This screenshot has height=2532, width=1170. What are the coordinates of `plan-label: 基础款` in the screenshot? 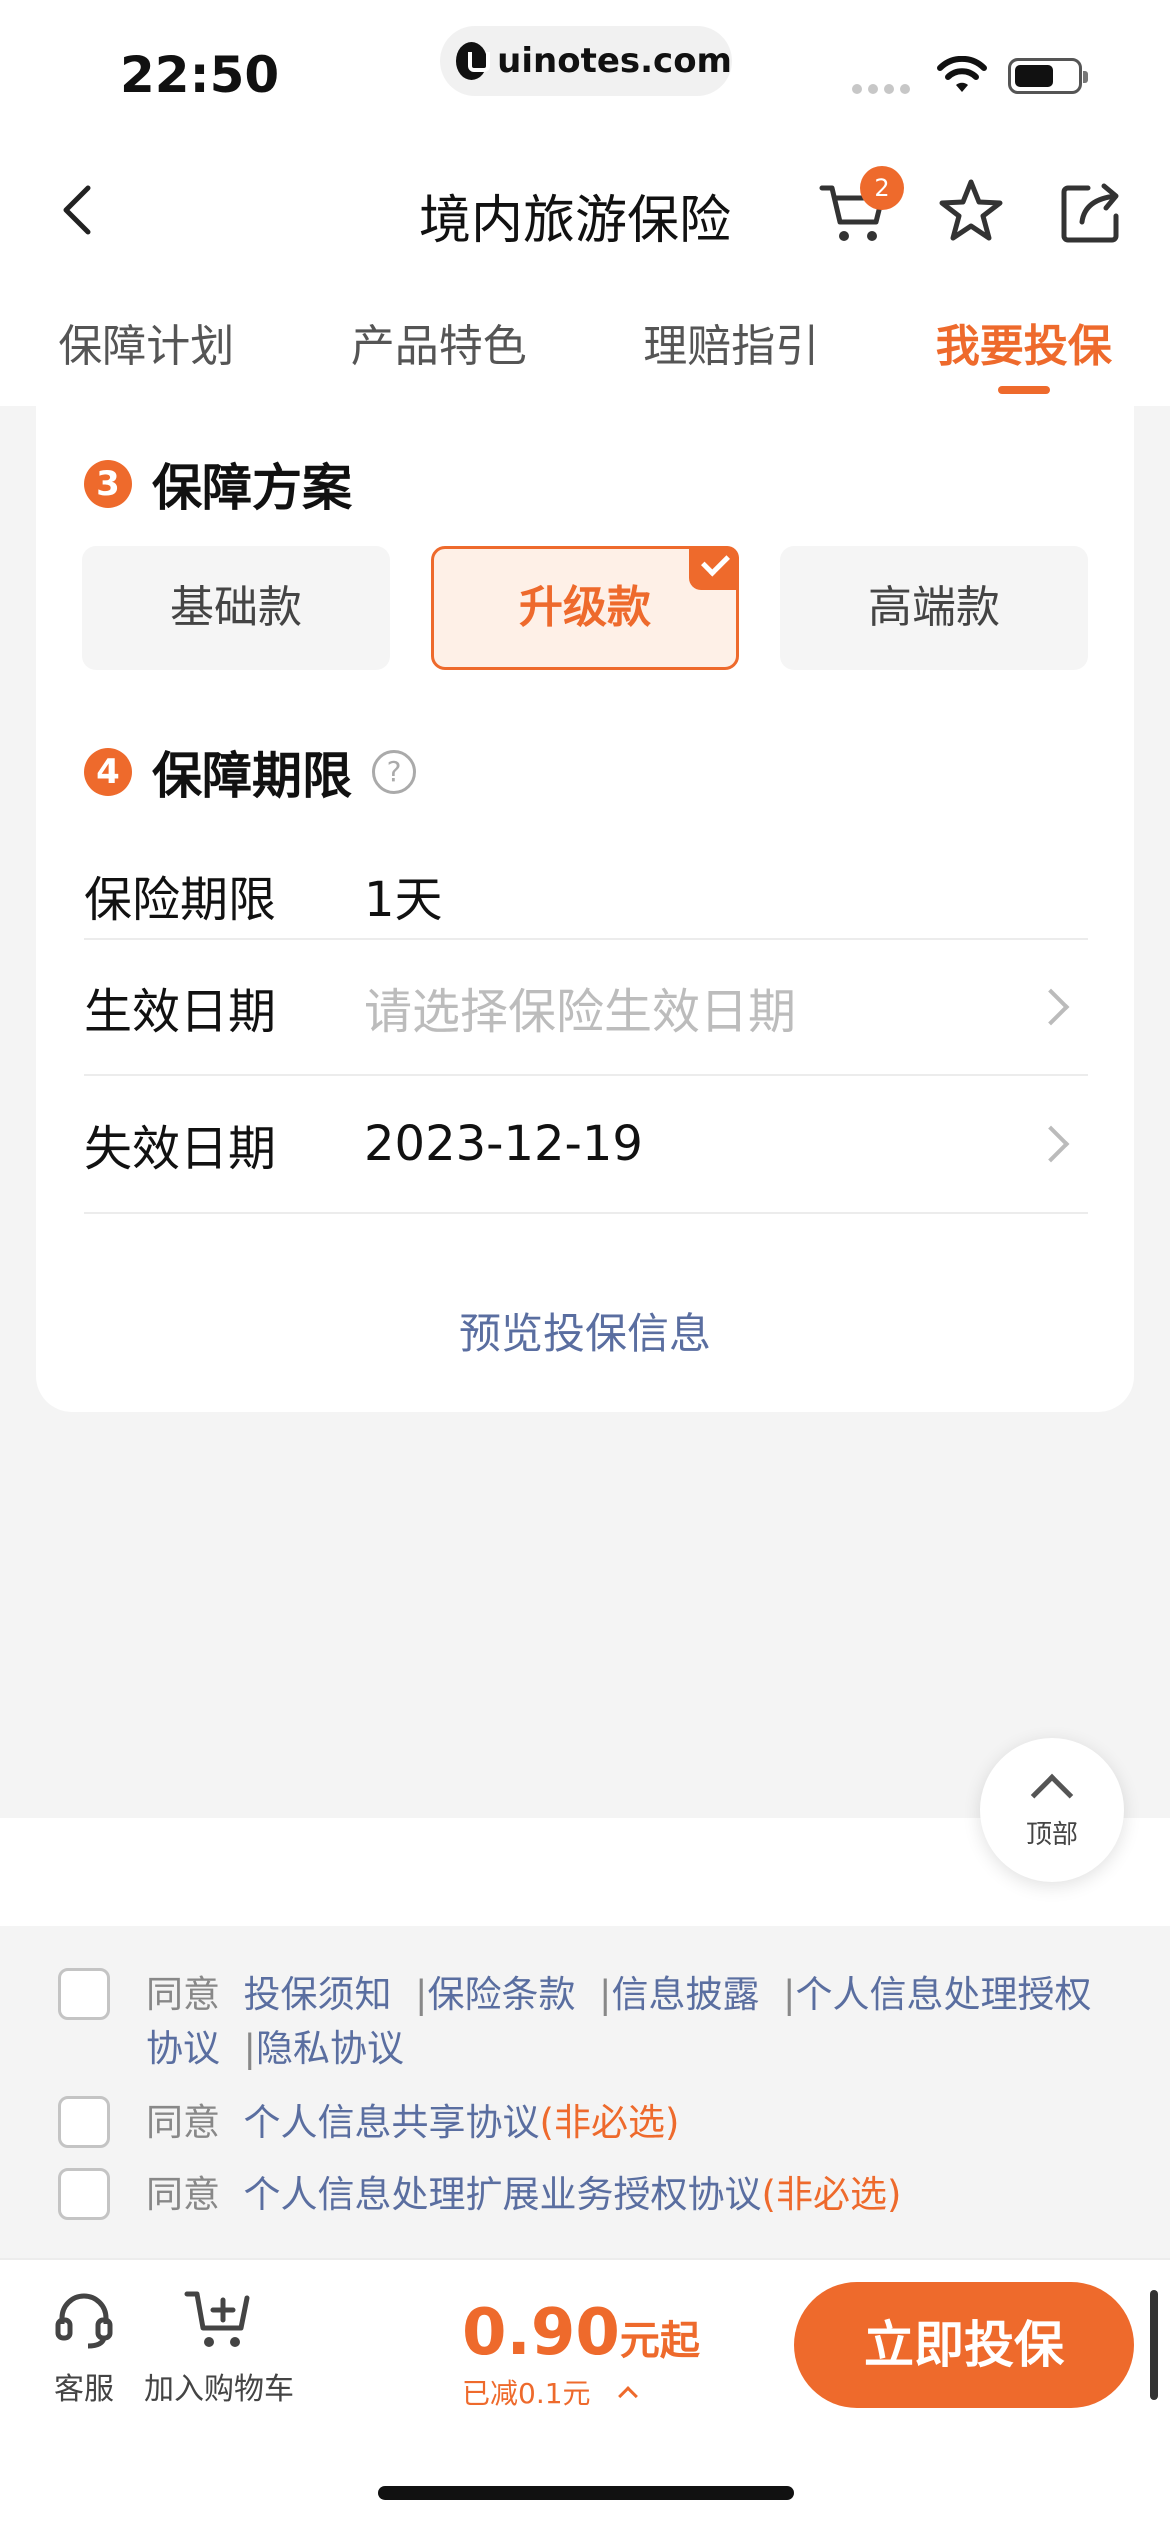 It's located at (236, 607).